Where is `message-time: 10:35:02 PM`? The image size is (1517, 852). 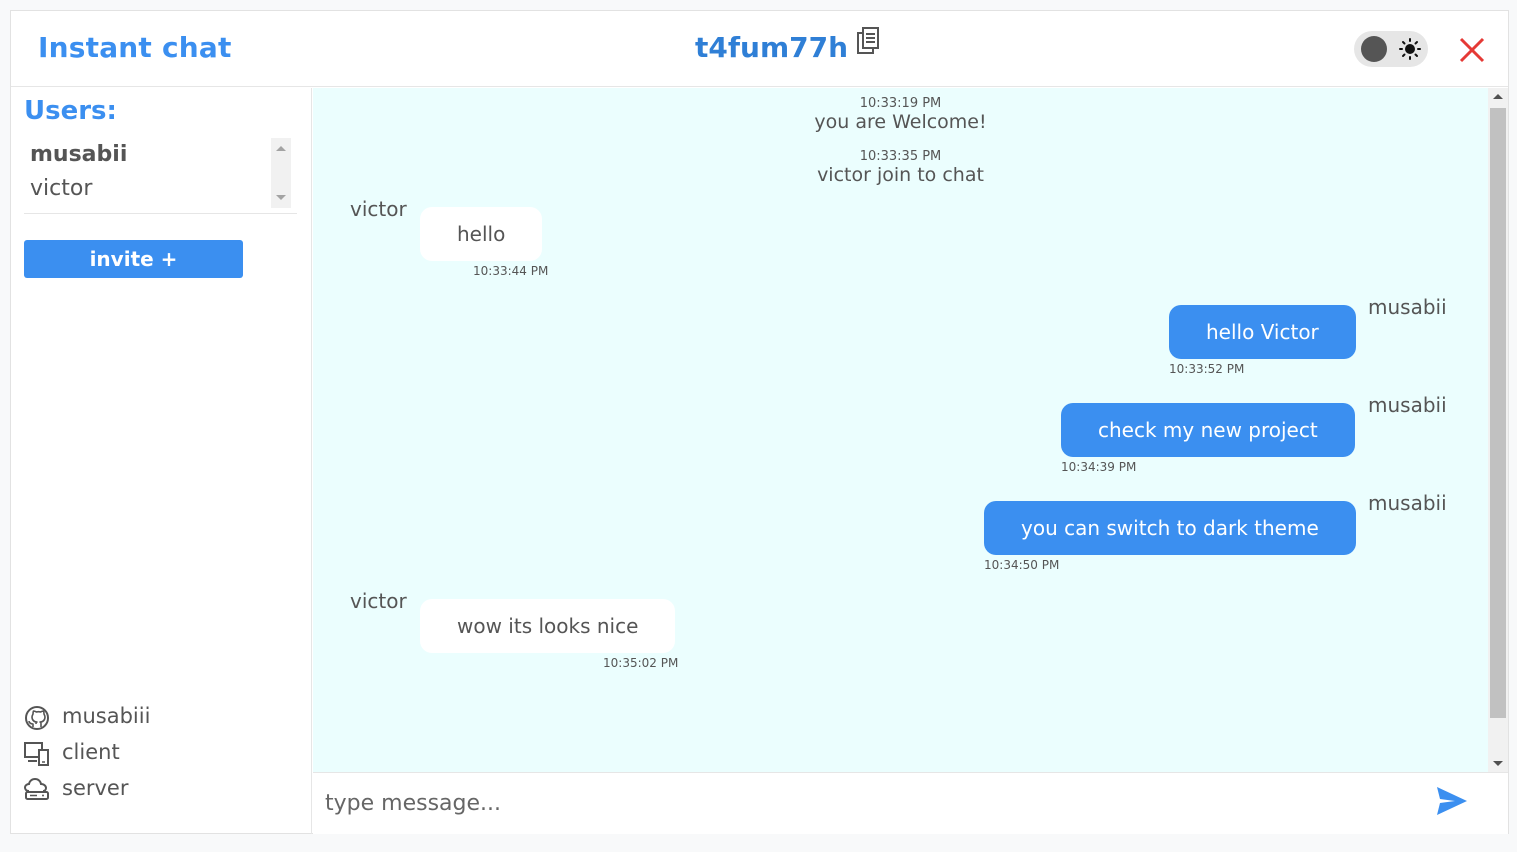
message-time: 10:35:02 PM is located at coordinates (641, 663).